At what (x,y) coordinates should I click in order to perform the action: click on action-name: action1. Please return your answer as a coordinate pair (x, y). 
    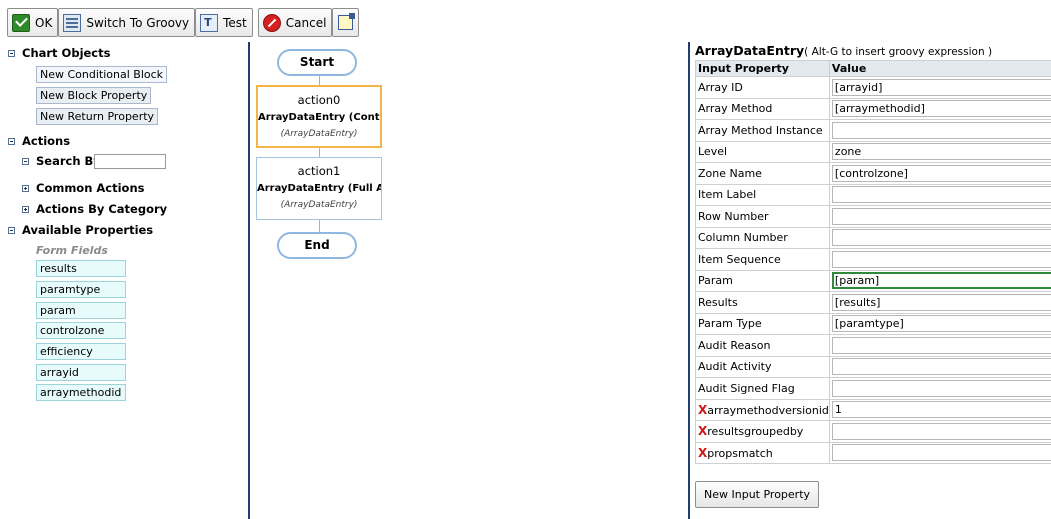
    Looking at the image, I should click on (319, 171).